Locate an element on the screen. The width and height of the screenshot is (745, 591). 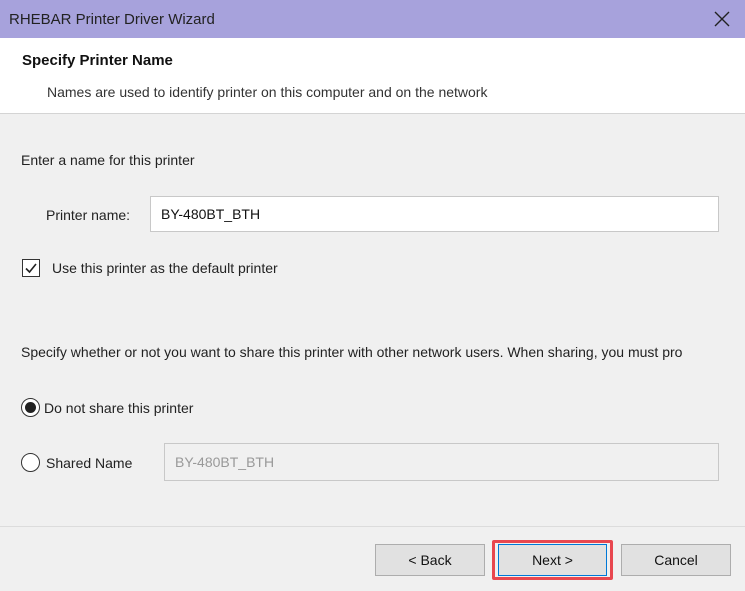
close-button is located at coordinates (722, 19).